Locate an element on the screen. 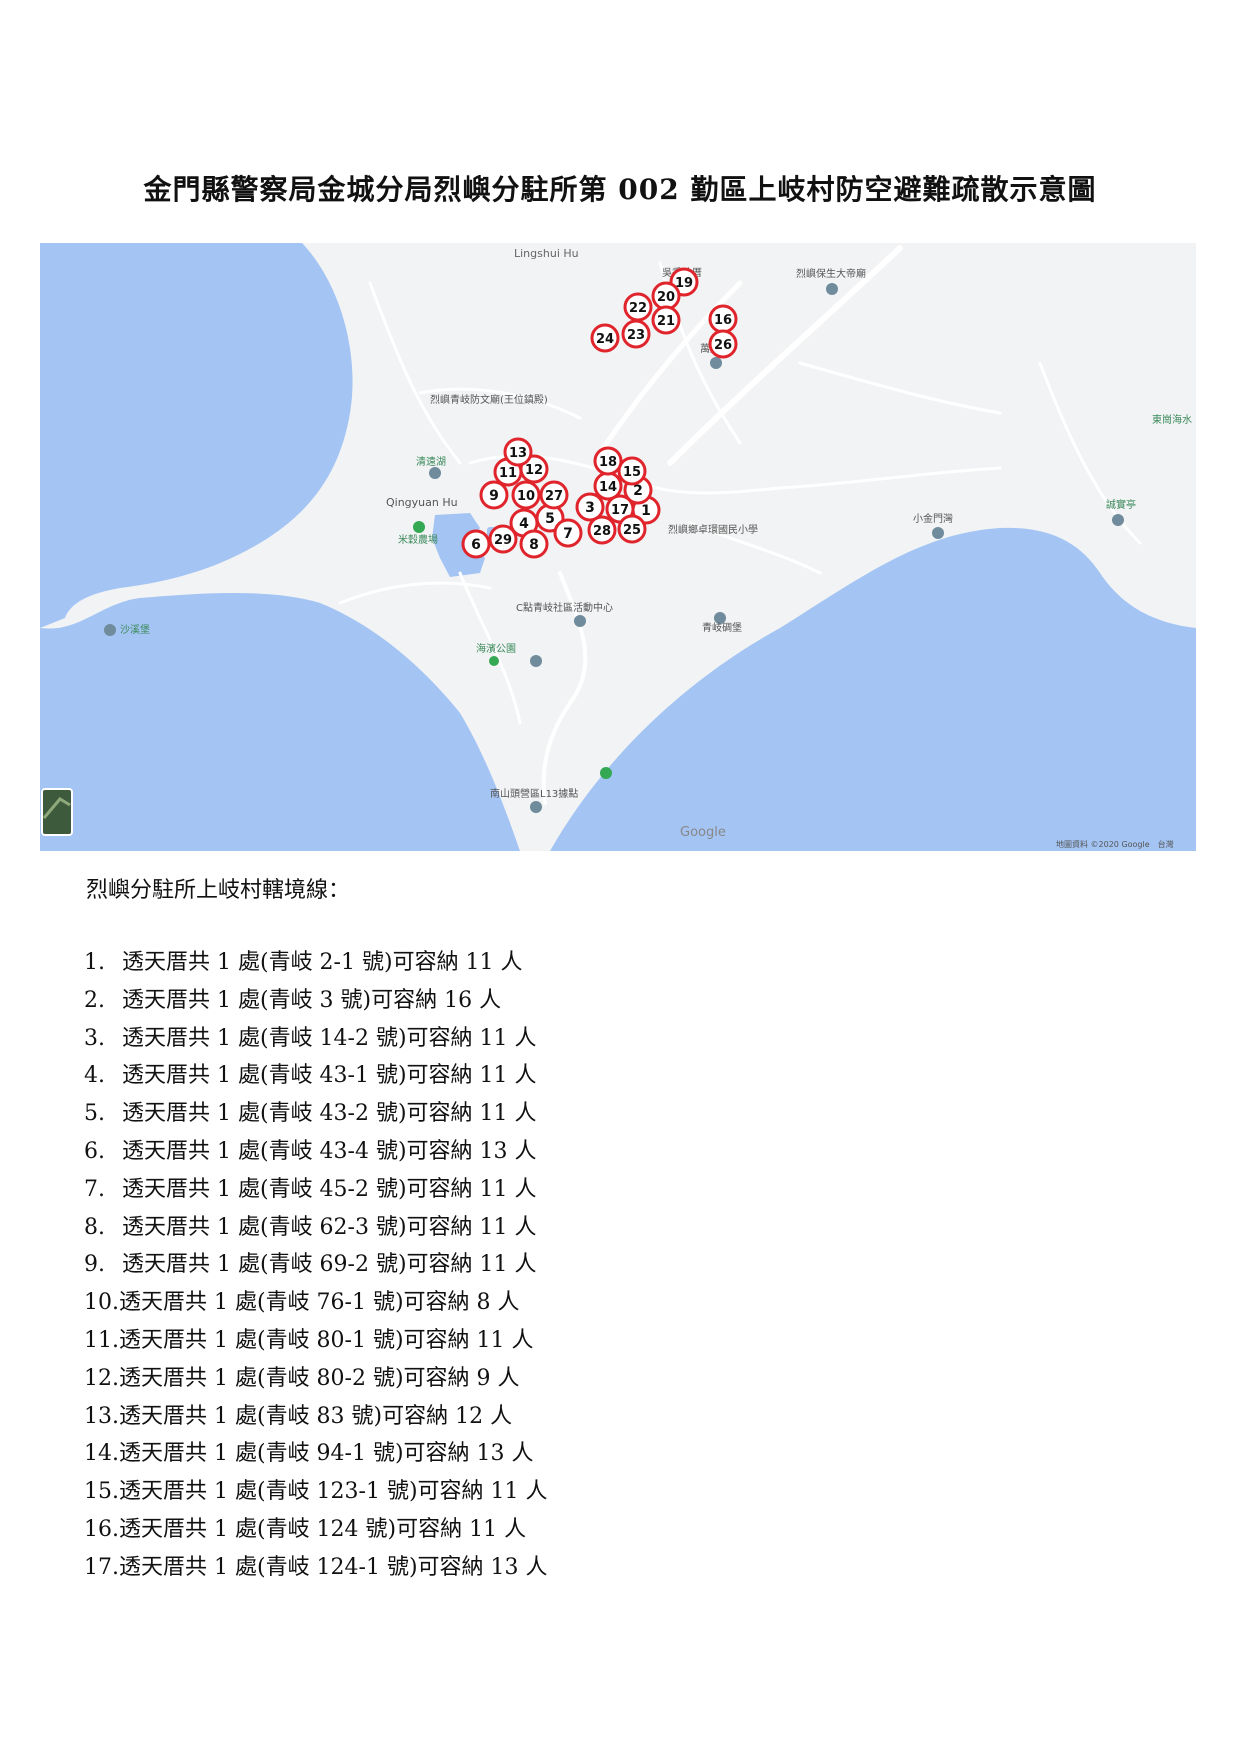 The width and height of the screenshot is (1240, 1754). shelter-marker-9: 9 is located at coordinates (494, 495).